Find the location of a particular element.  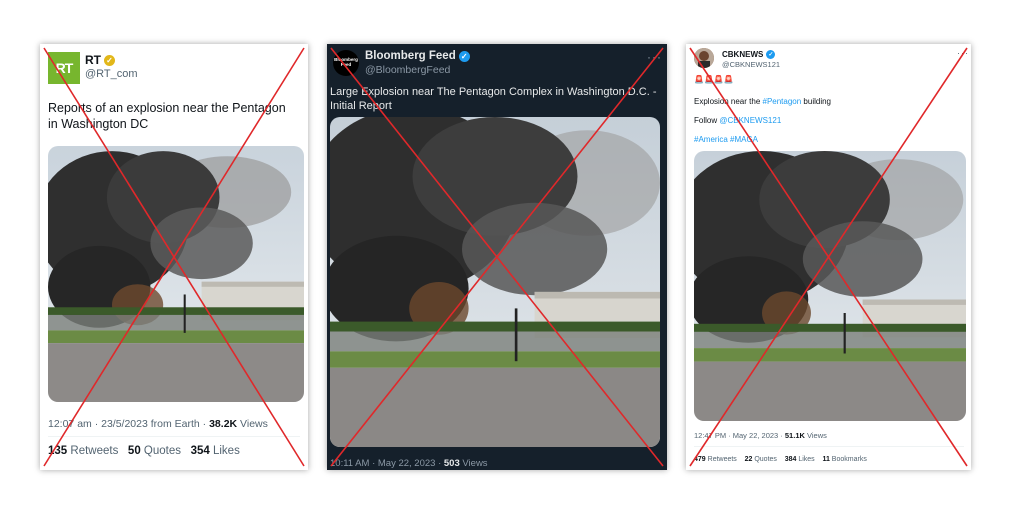

author-name: Bloomberg Feed ✓ is located at coordinates (417, 56).